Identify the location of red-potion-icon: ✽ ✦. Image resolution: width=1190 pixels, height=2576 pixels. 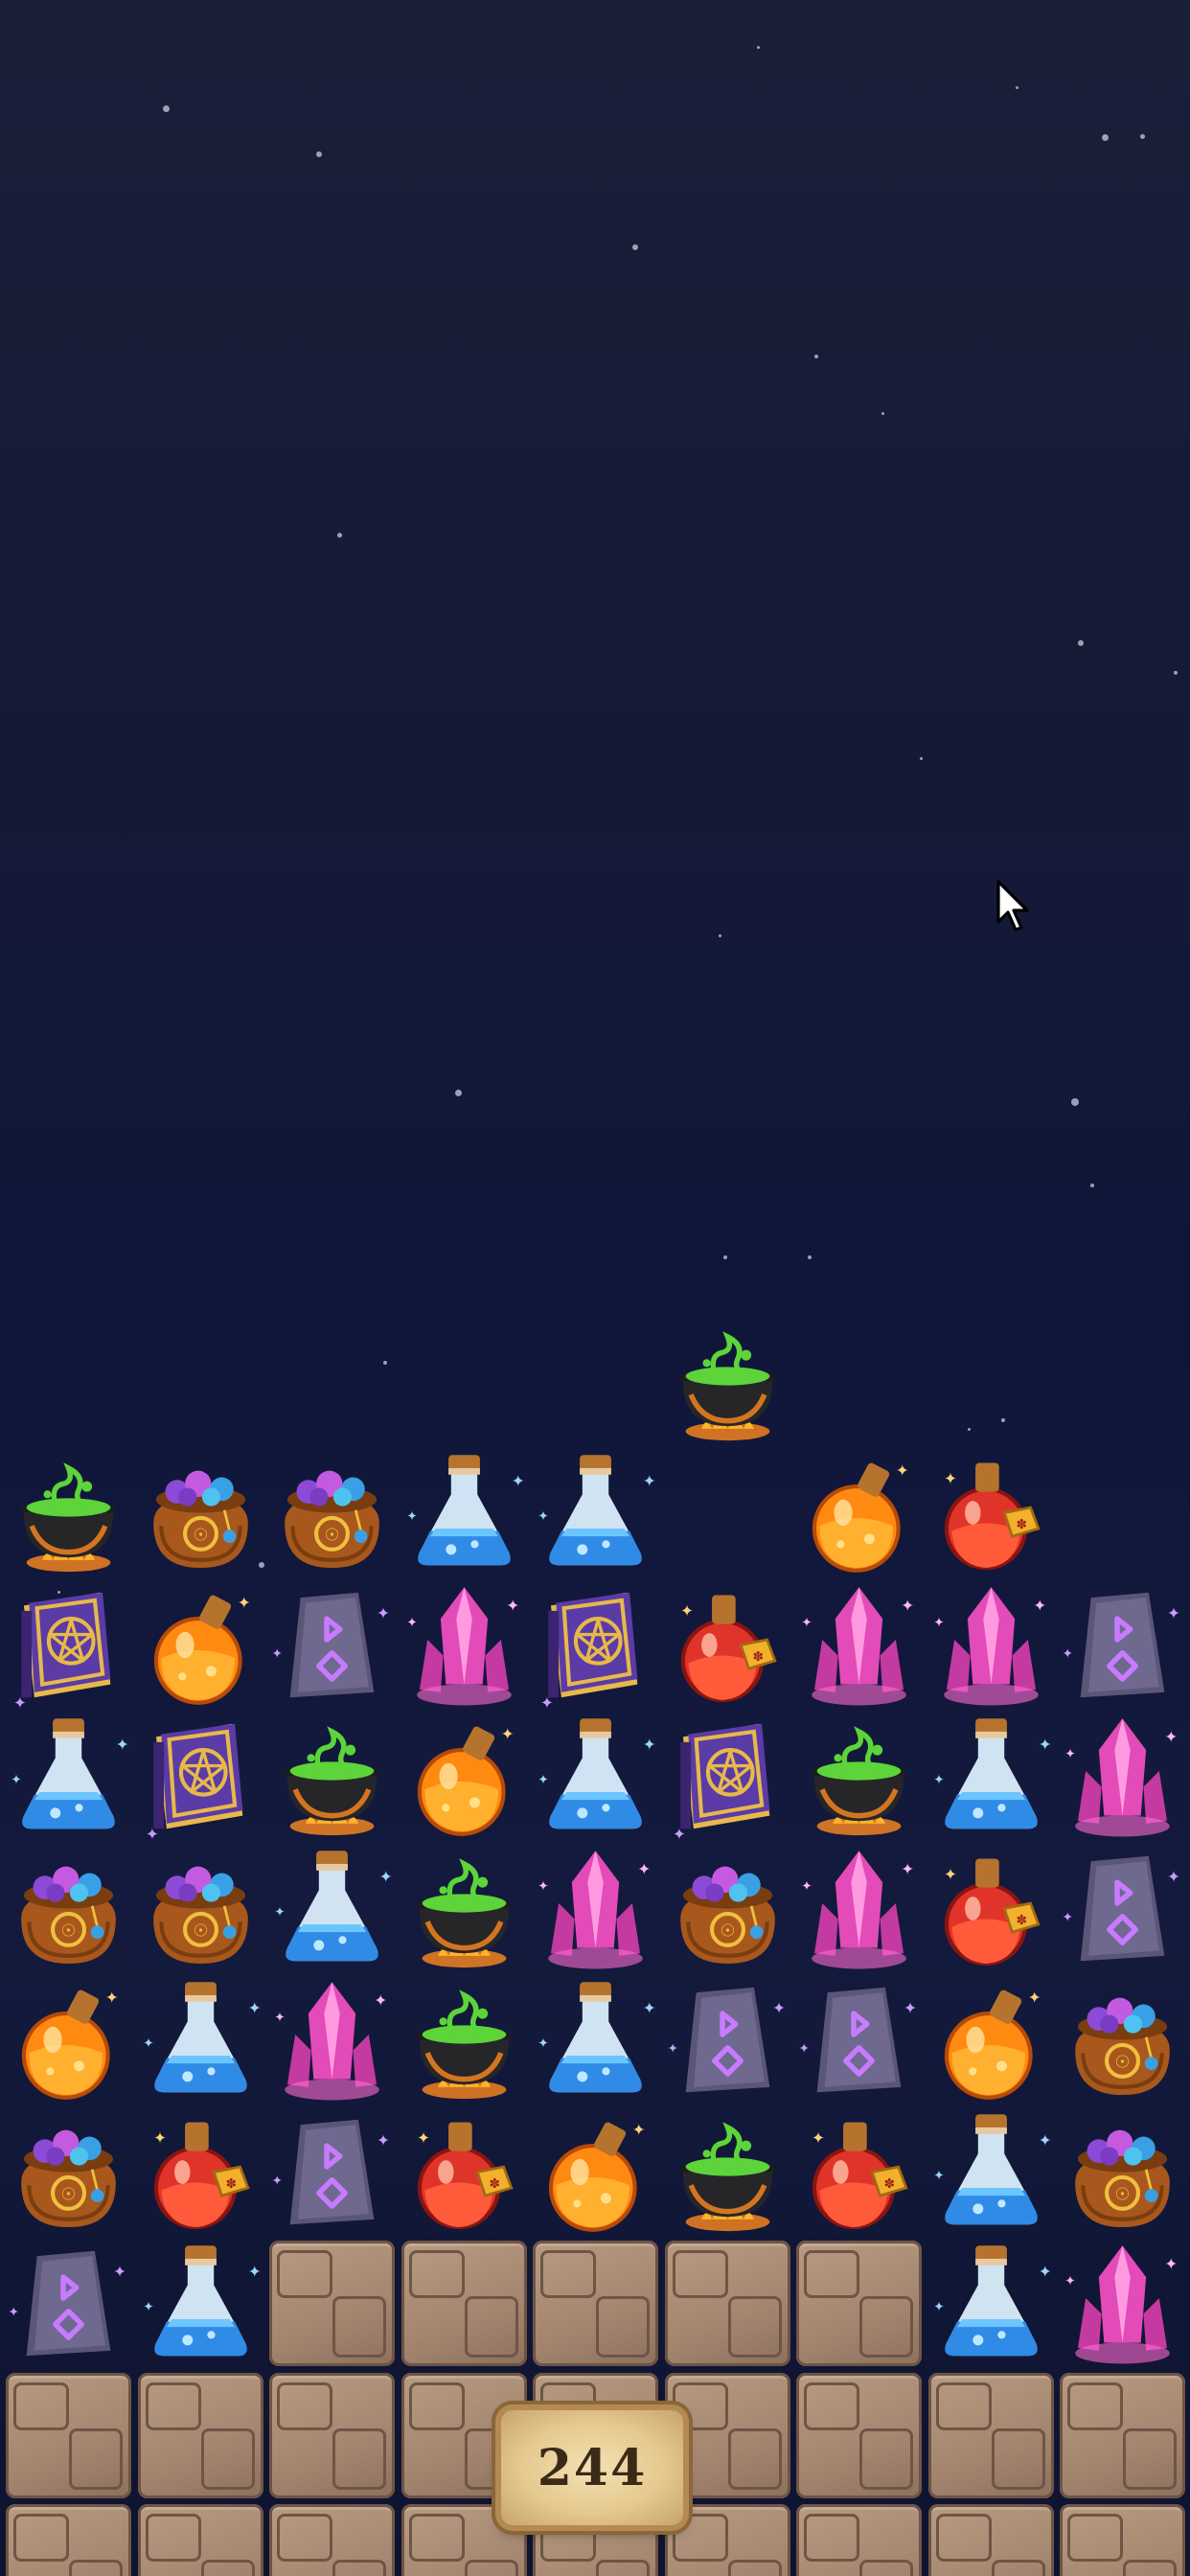
(202, 2175).